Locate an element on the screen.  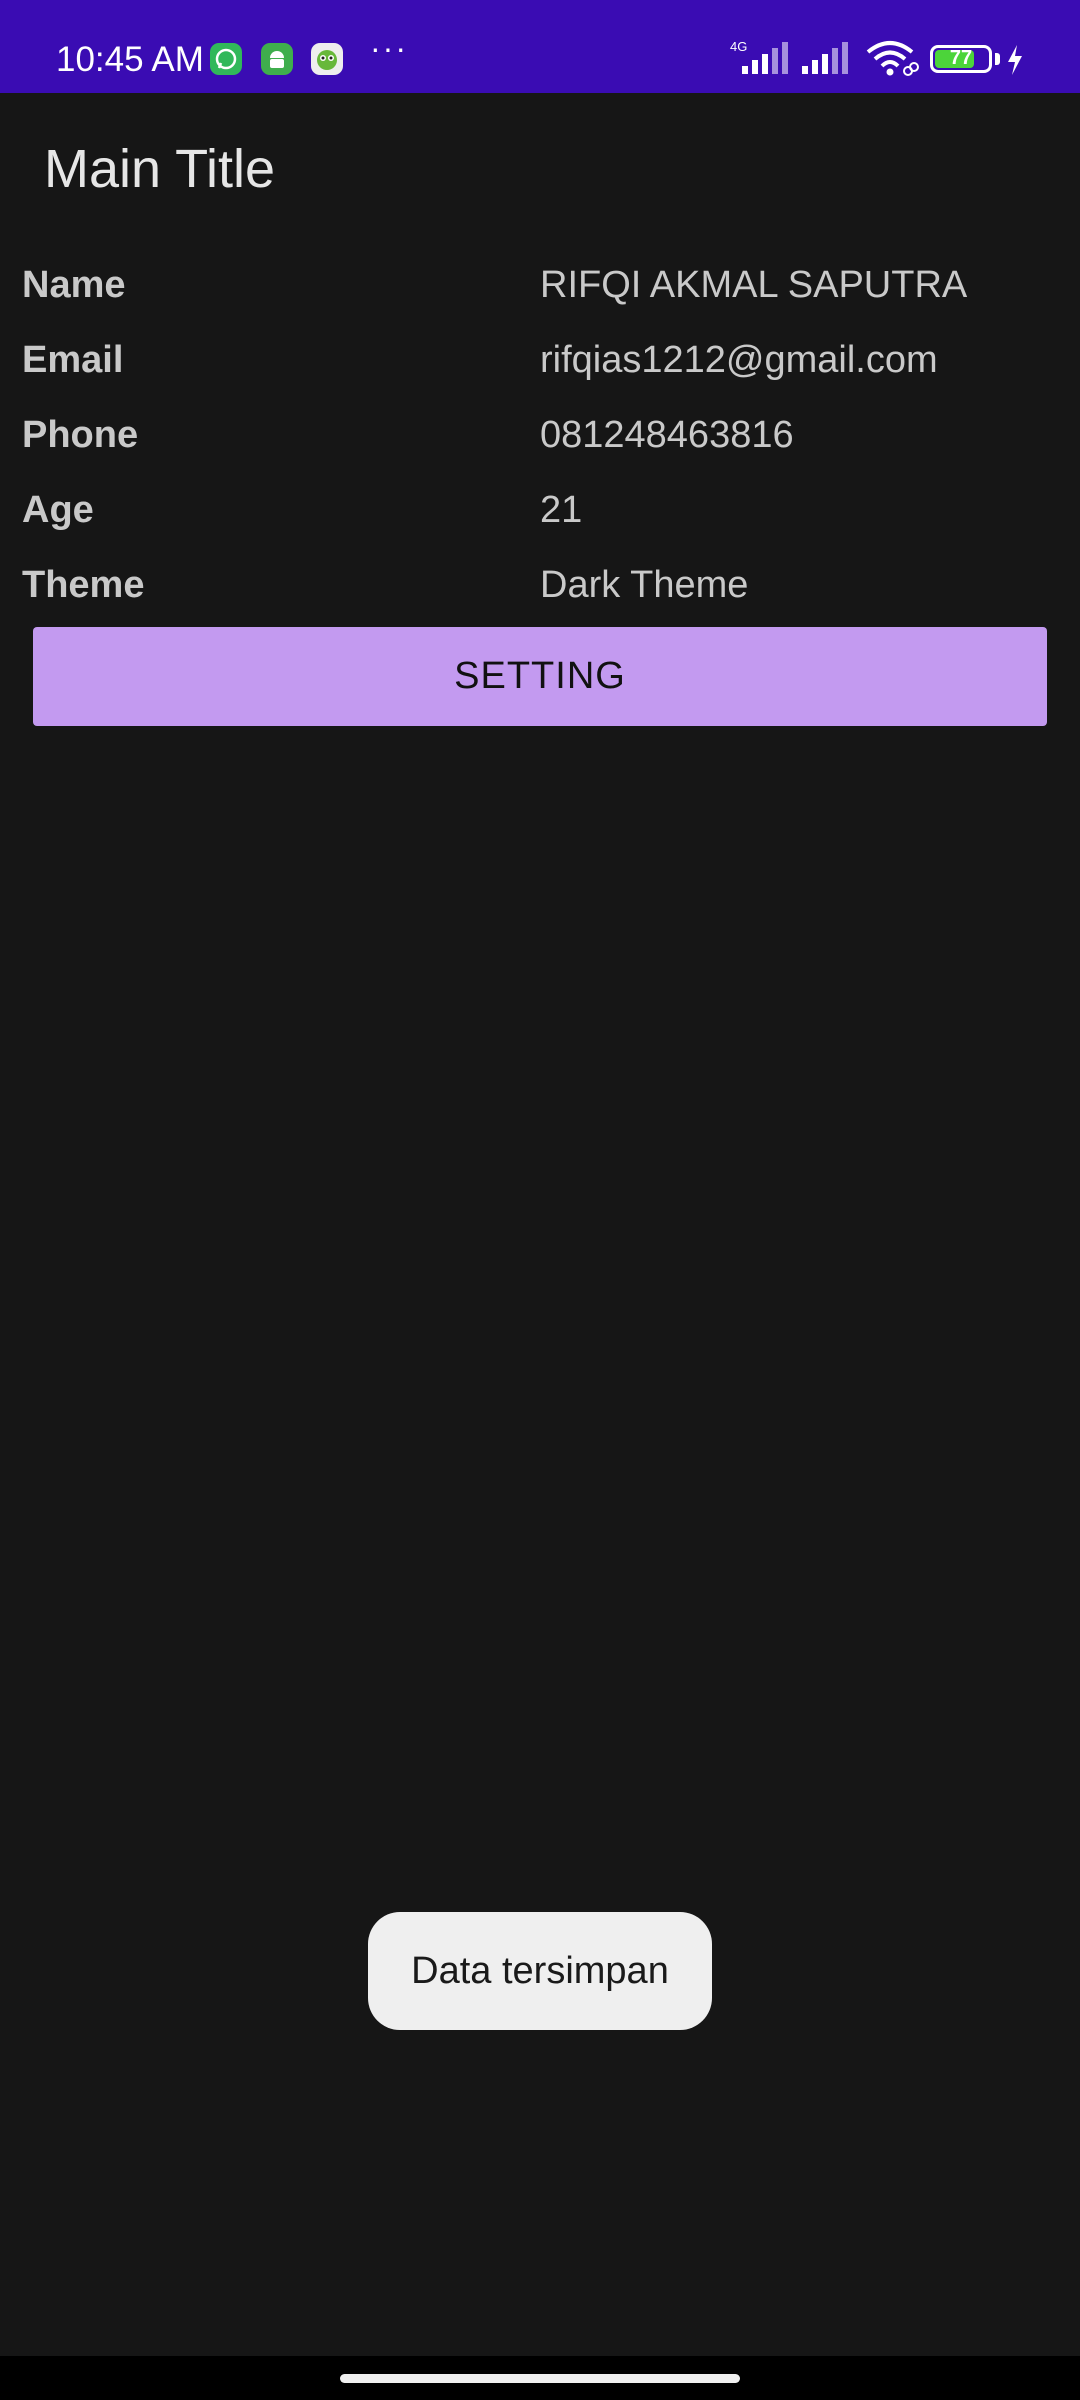
phone-label: Phone is located at coordinates (80, 435).